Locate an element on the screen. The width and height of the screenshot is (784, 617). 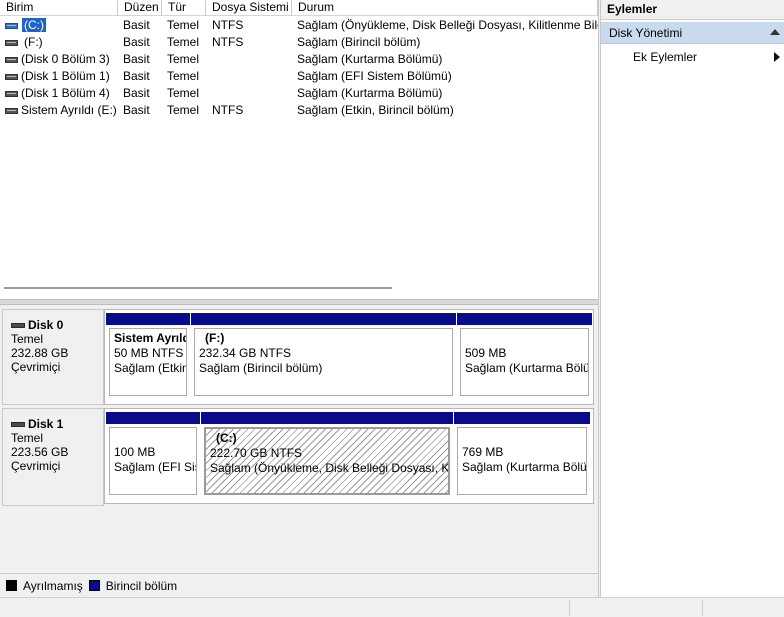
disk-size: 232.88 GB is located at coordinates (40, 353).